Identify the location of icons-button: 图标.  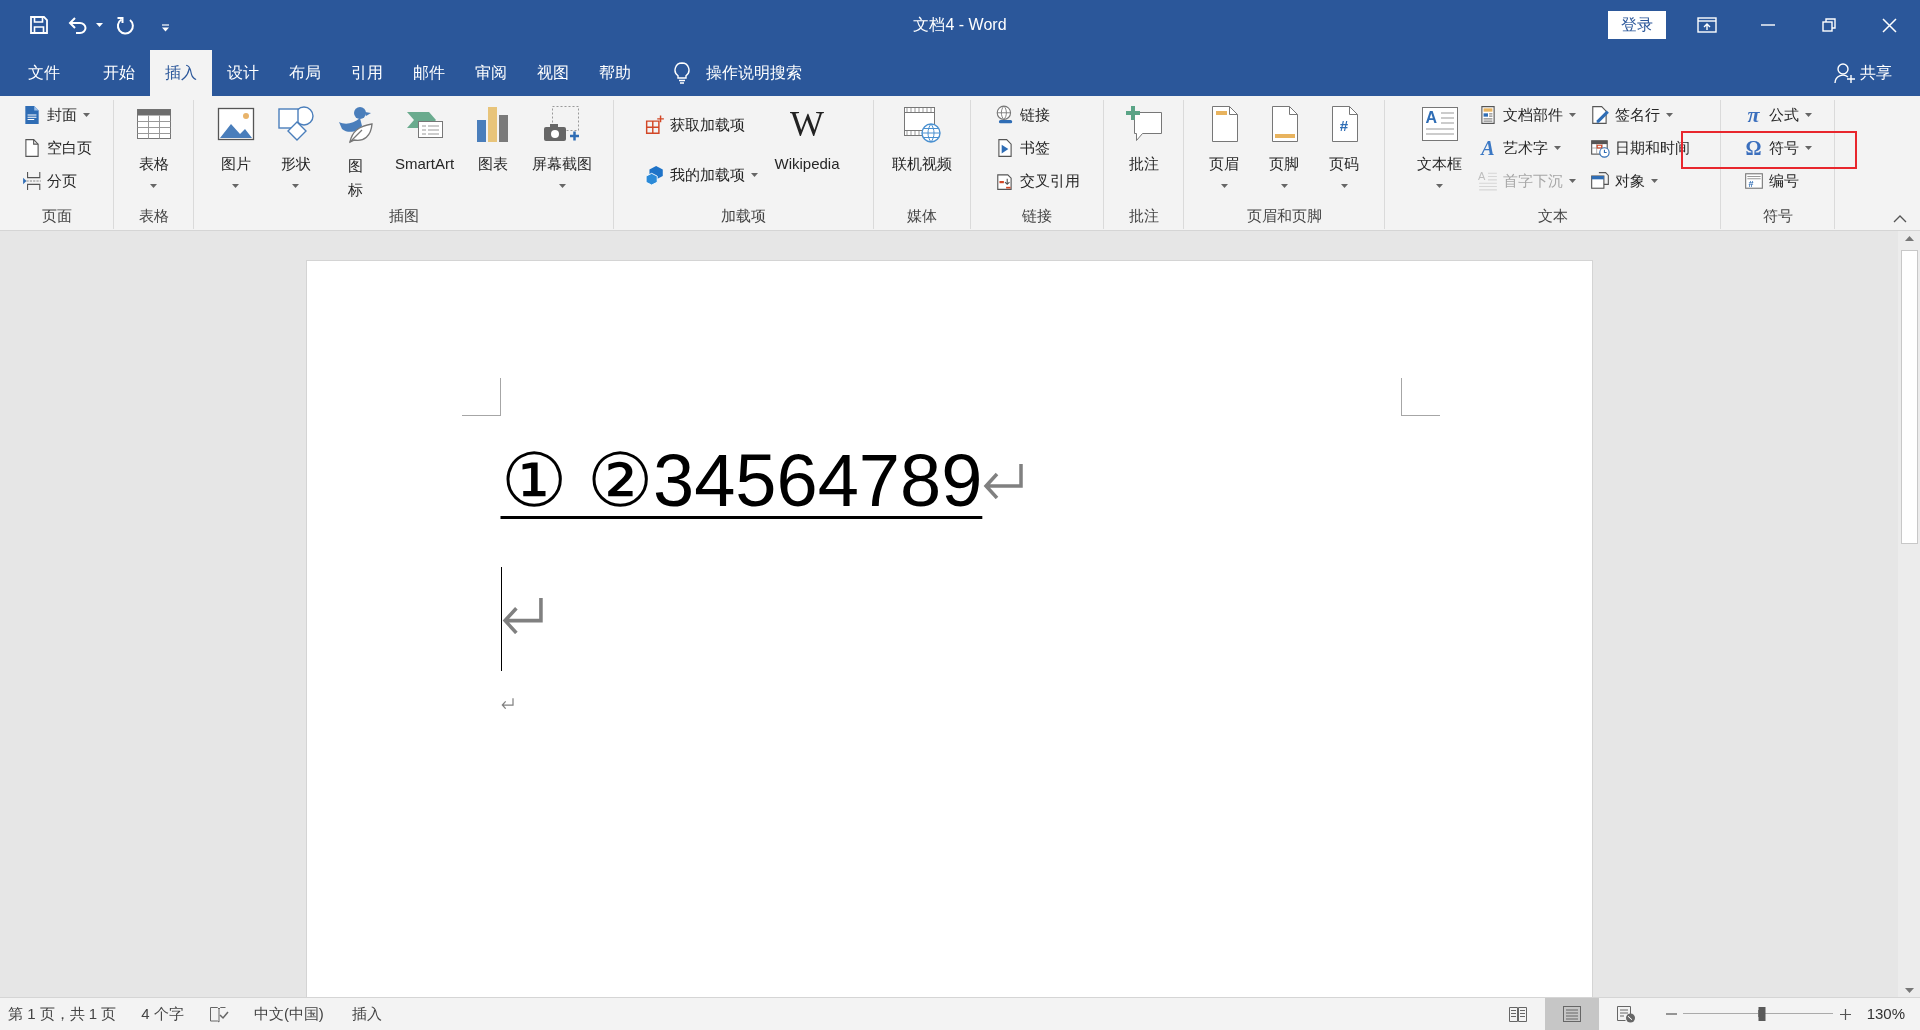
(355, 152).